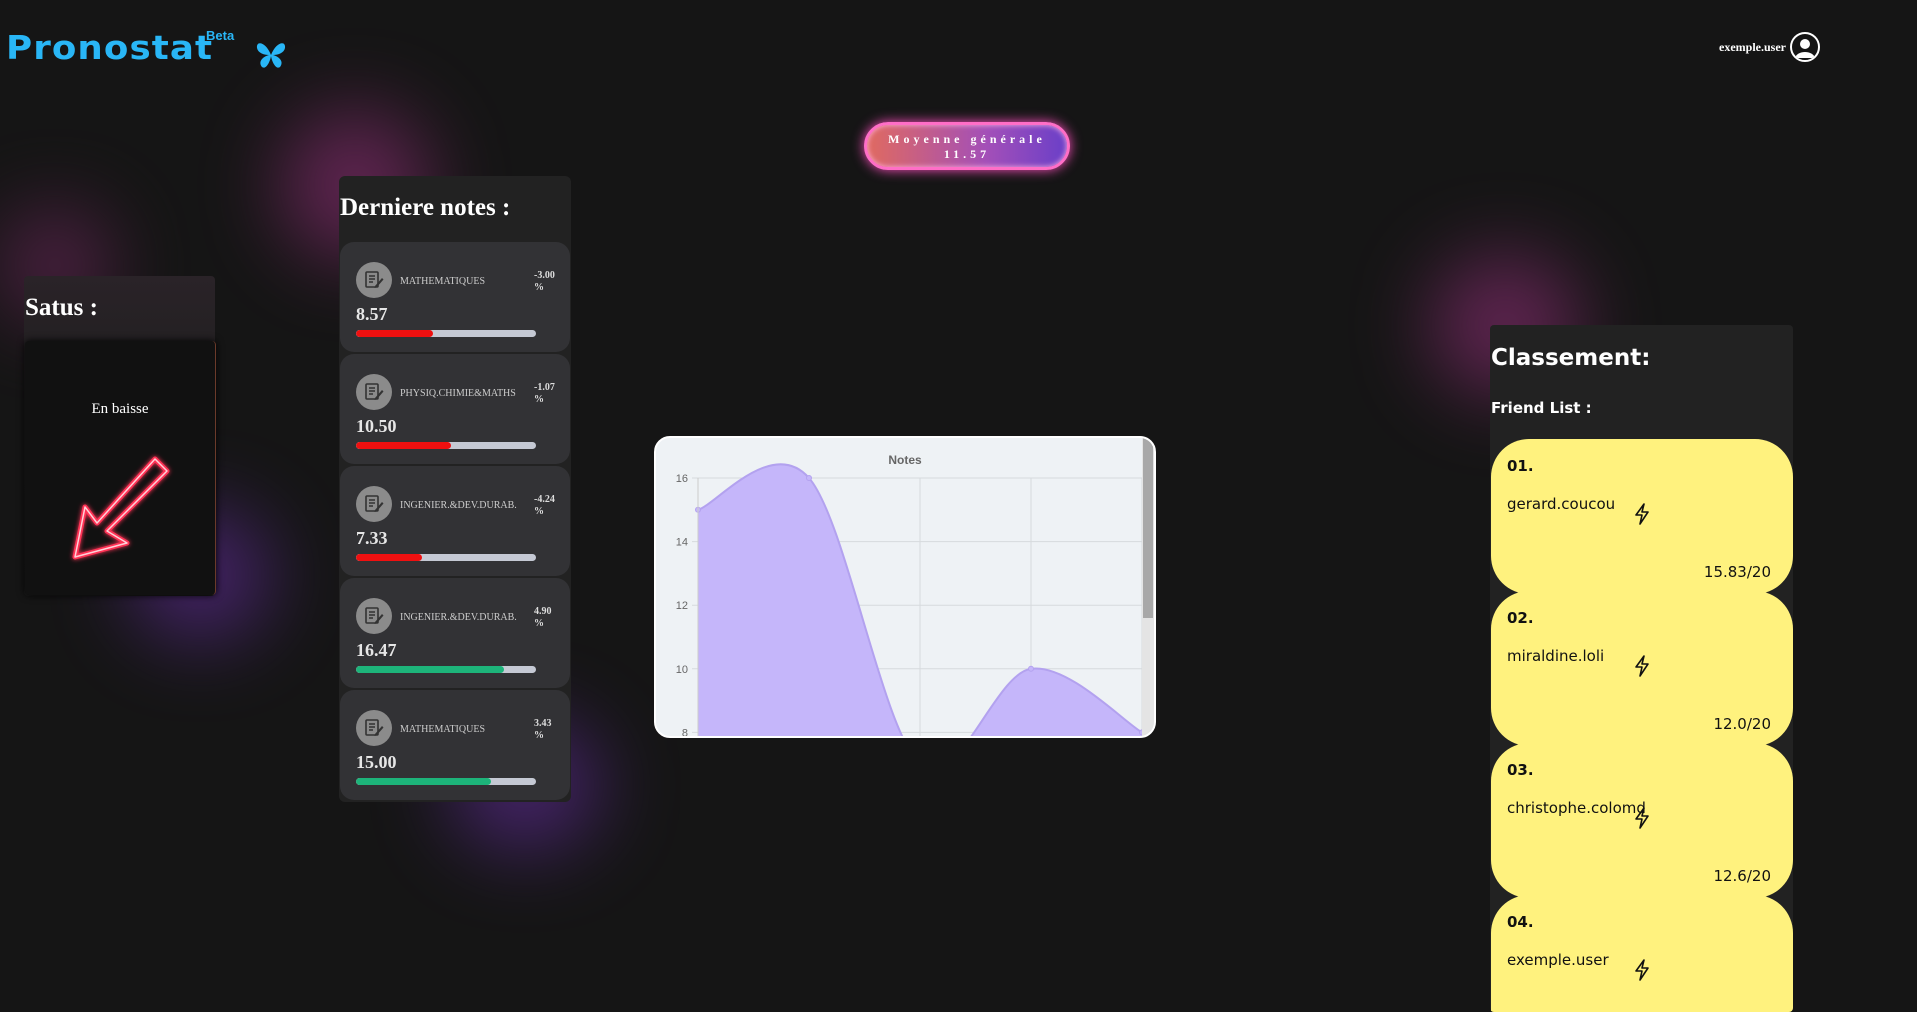  I want to click on status-title: Satus :, so click(61, 307).